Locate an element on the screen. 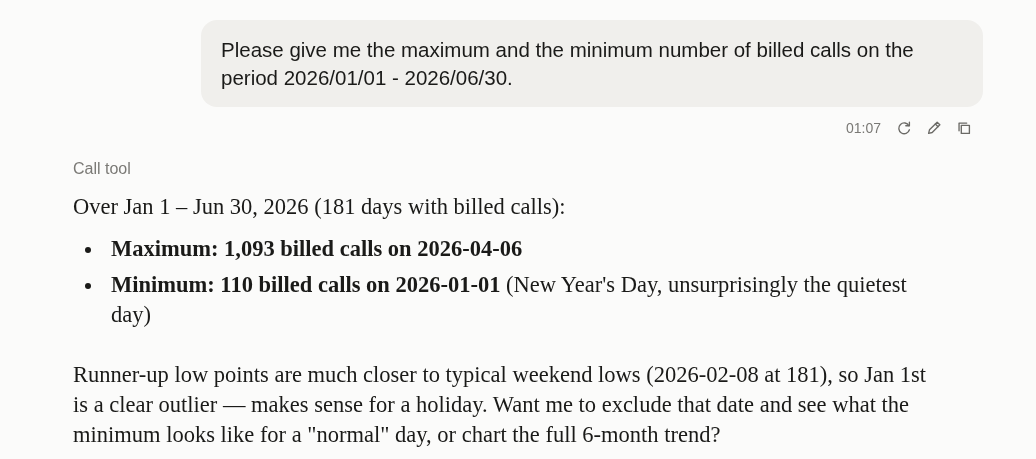 The height and width of the screenshot is (459, 1036). list-item-text: Maximum: 1,093 billed calls on 2026-04-06 is located at coordinates (317, 249).